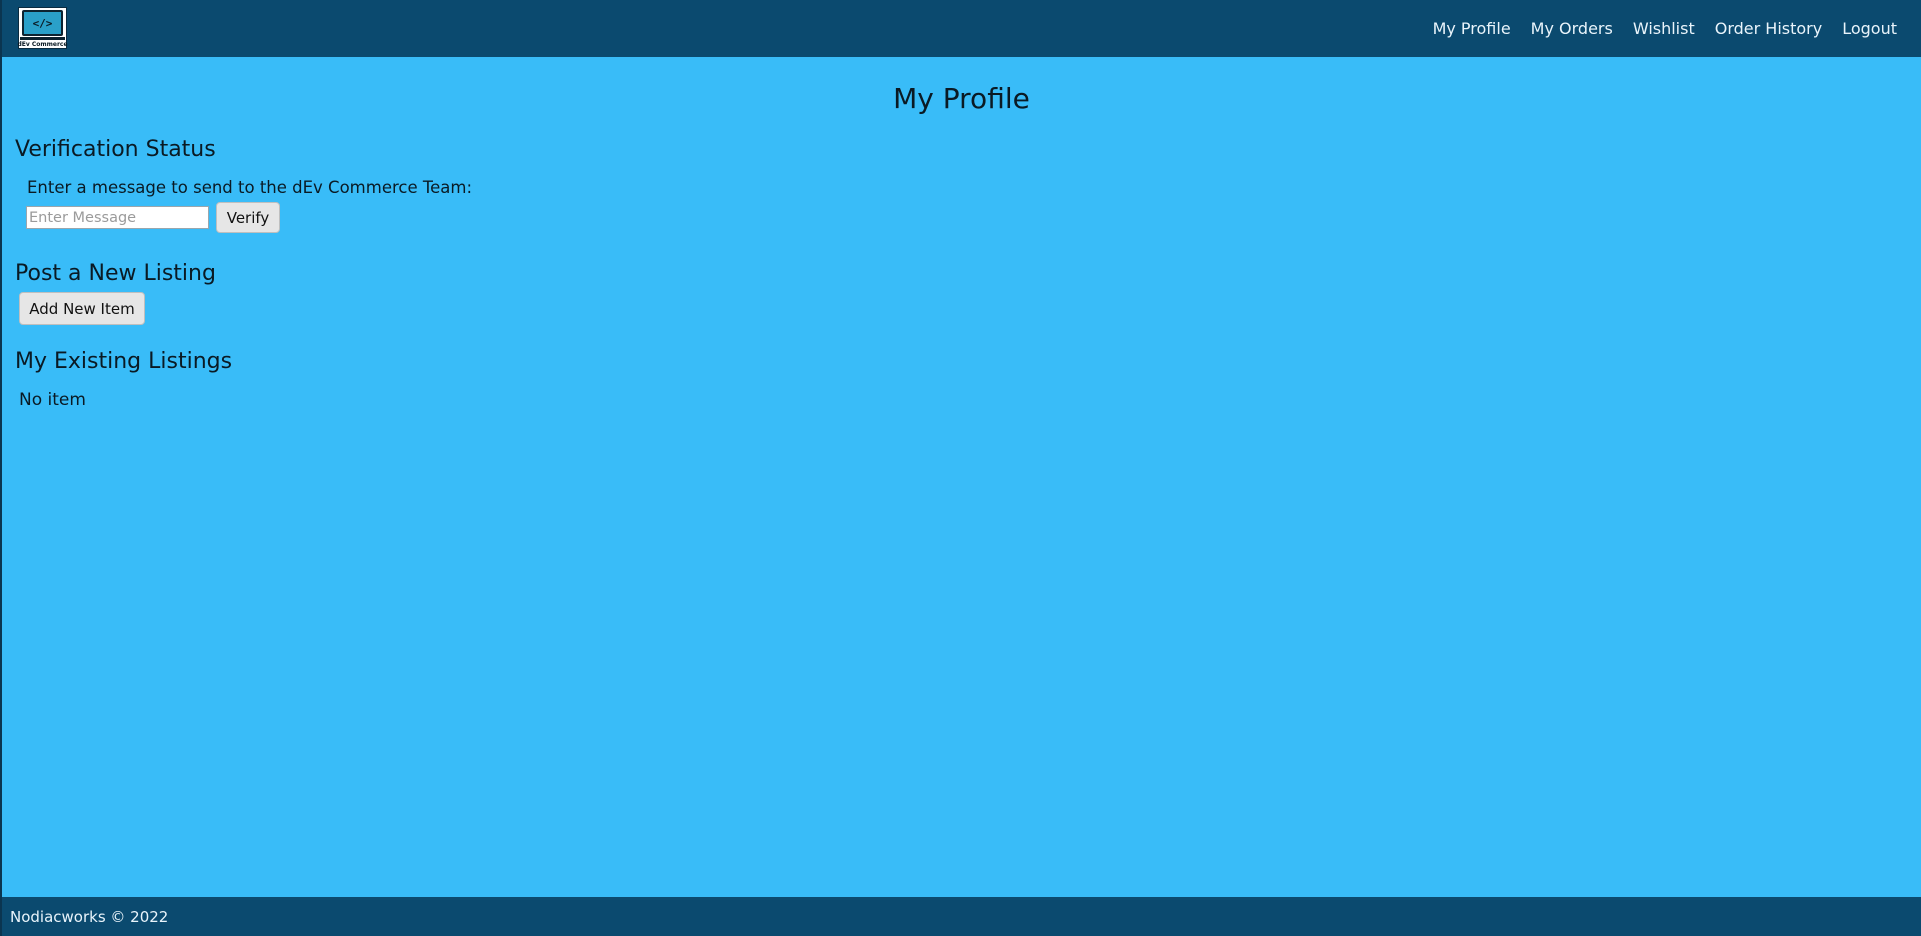 This screenshot has width=1921, height=936. I want to click on footer: Nodiacworks © 2022, so click(961, 916).